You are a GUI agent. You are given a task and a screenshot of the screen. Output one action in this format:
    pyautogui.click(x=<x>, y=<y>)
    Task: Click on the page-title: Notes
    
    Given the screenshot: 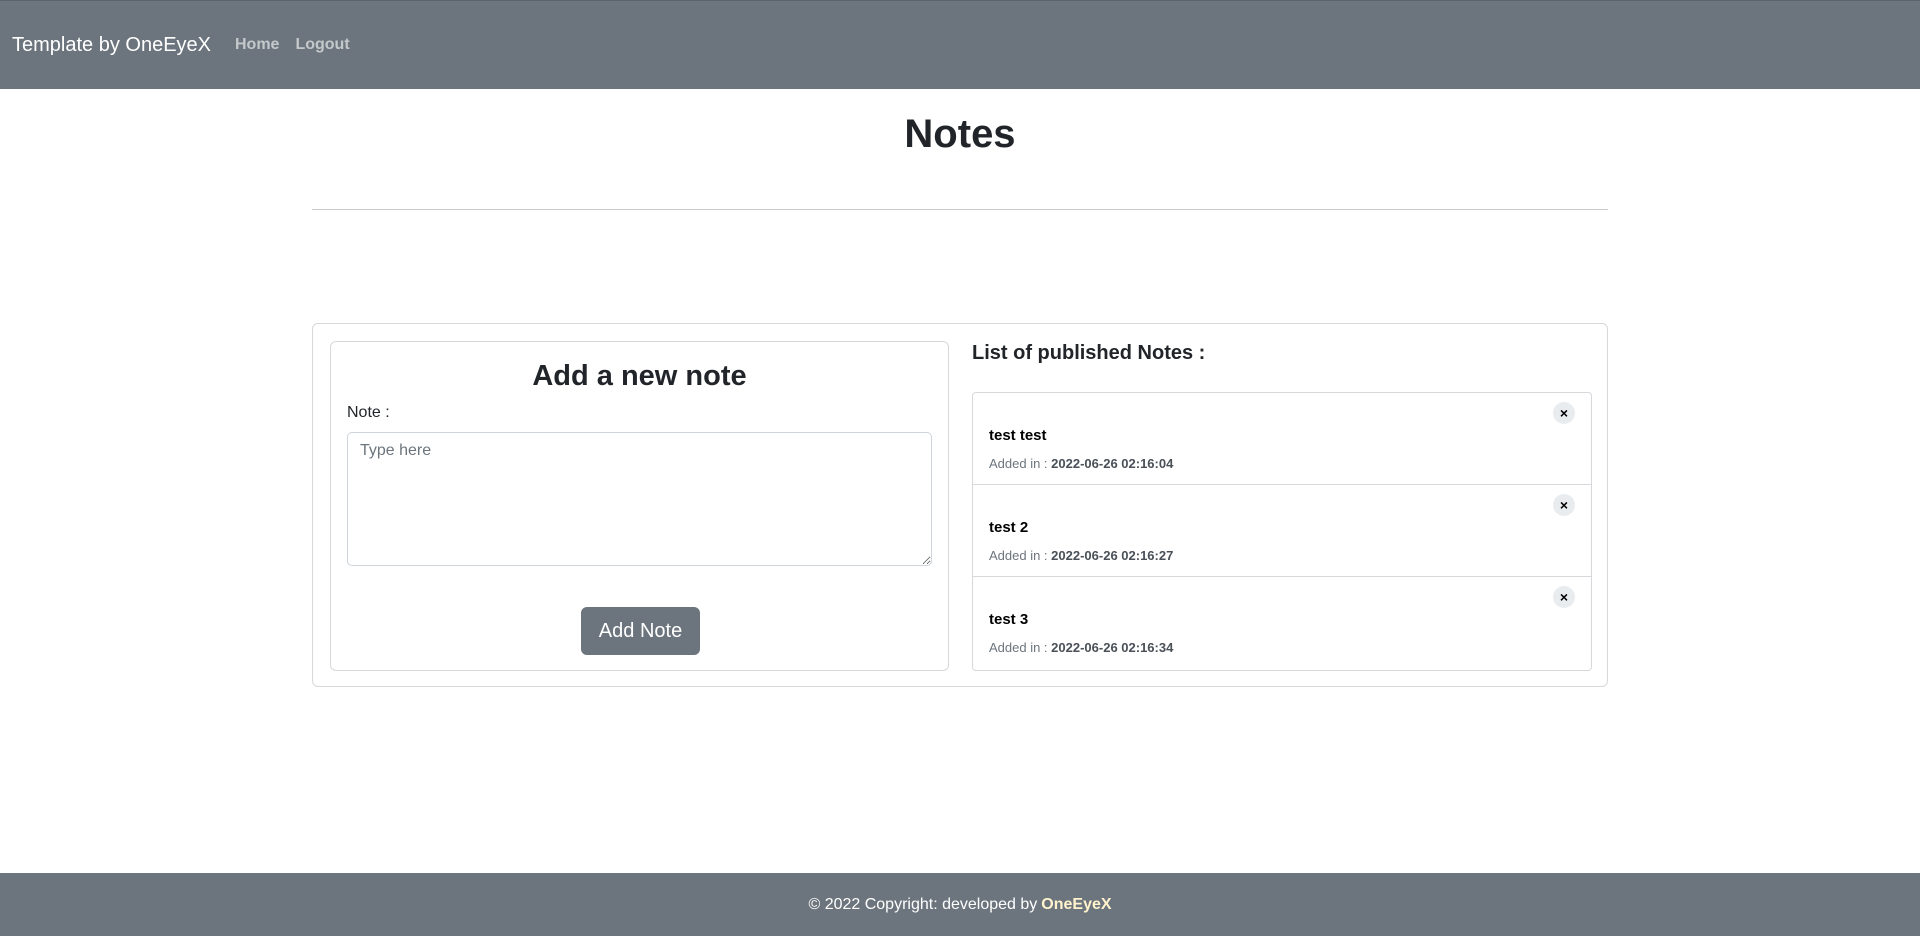 What is the action you would take?
    pyautogui.click(x=960, y=134)
    